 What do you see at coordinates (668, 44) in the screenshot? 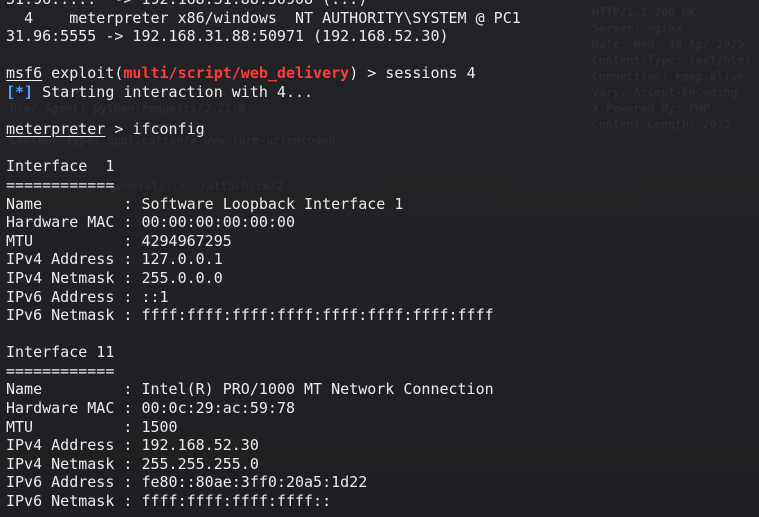
I see `background-text-line: Date: Wed, 30 Apr 2025` at bounding box center [668, 44].